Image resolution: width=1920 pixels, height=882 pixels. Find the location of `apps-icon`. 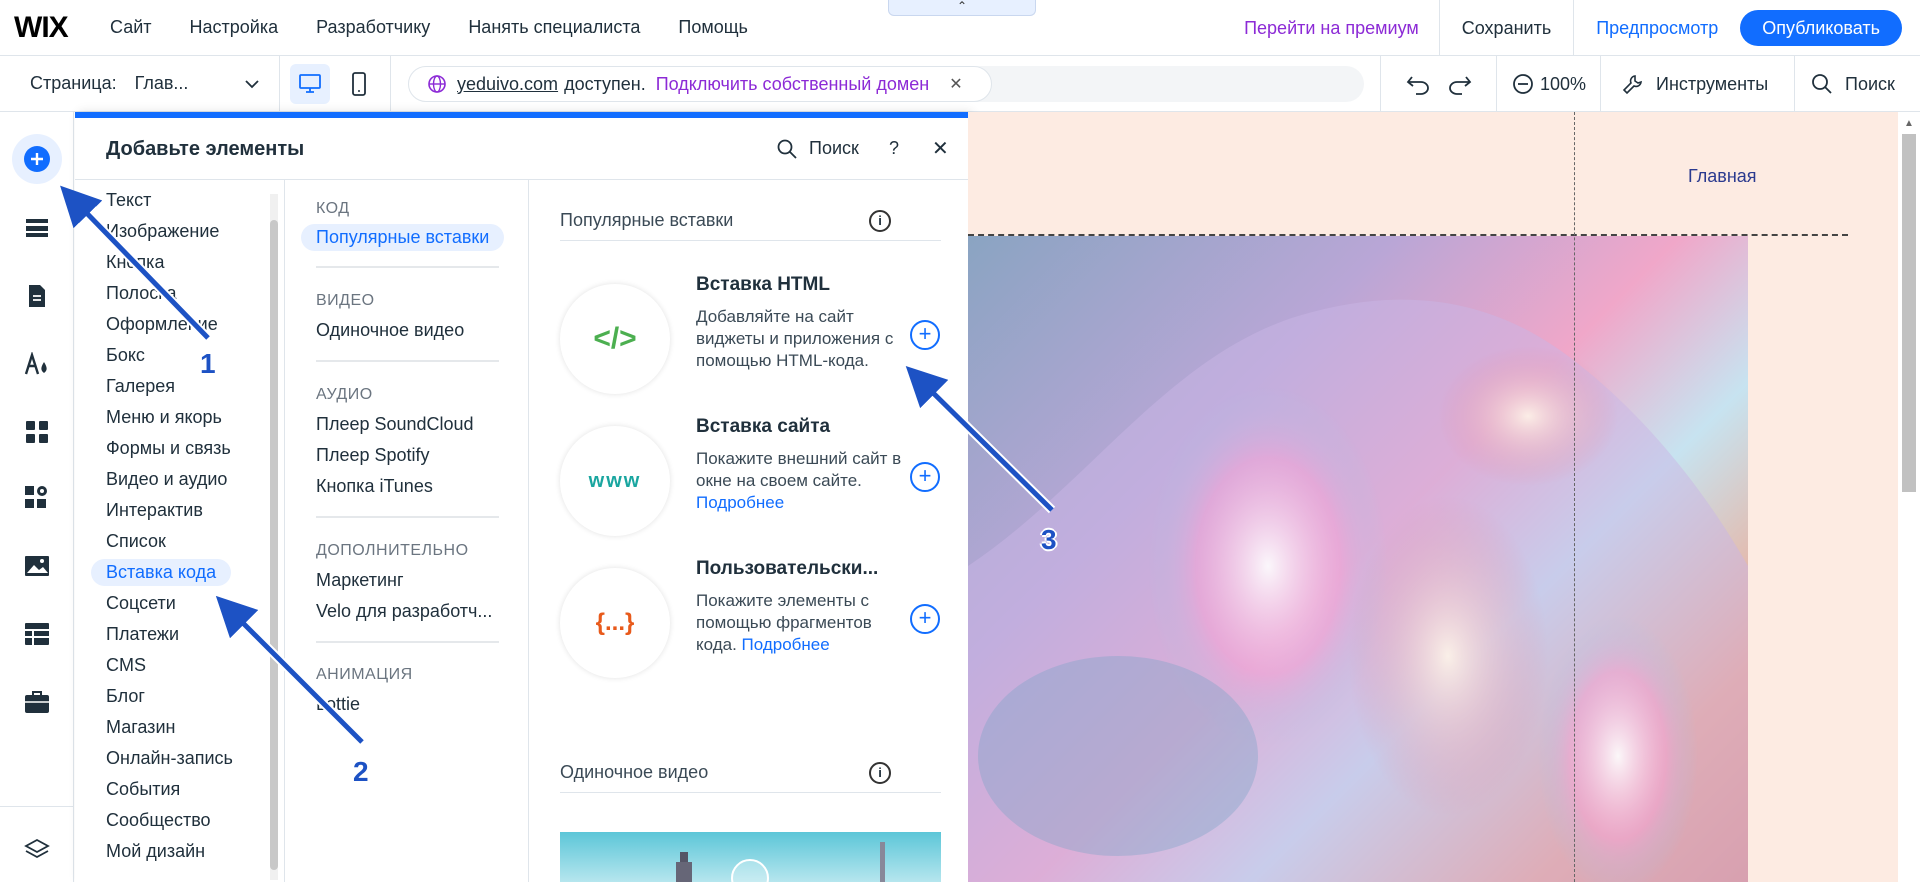

apps-icon is located at coordinates (37, 432).